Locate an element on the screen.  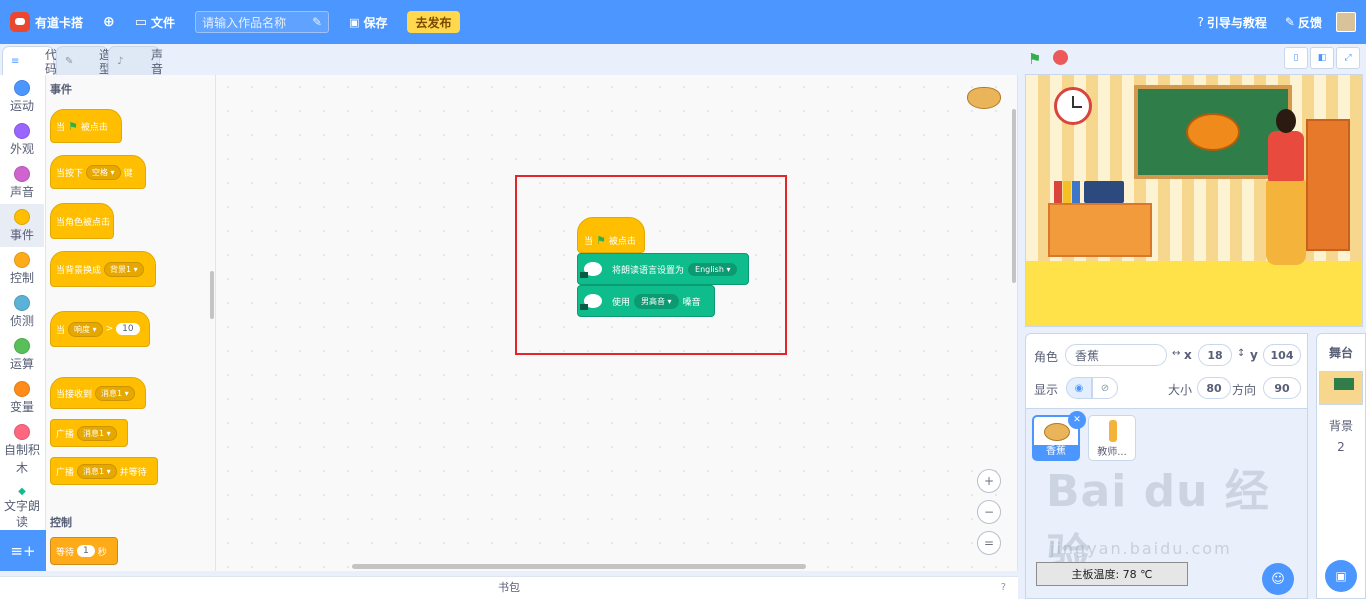
add-extension-button: ≡+ is located at coordinates (23, 550).